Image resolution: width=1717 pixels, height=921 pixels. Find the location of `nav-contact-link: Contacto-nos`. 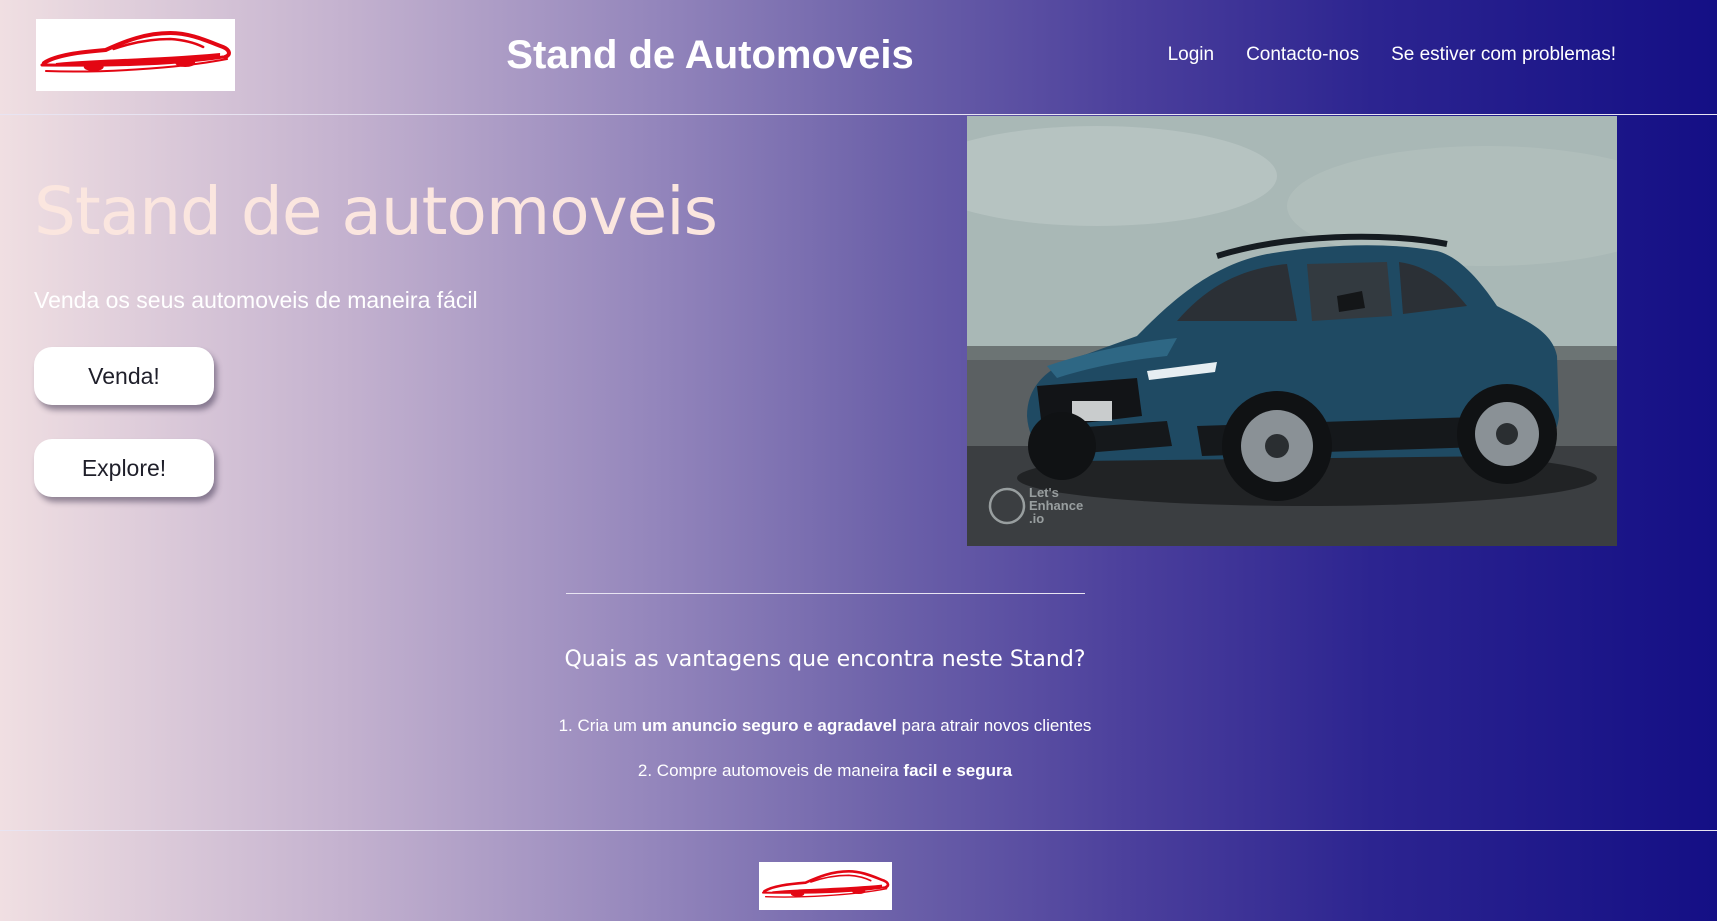

nav-contact-link: Contacto-nos is located at coordinates (1302, 55).